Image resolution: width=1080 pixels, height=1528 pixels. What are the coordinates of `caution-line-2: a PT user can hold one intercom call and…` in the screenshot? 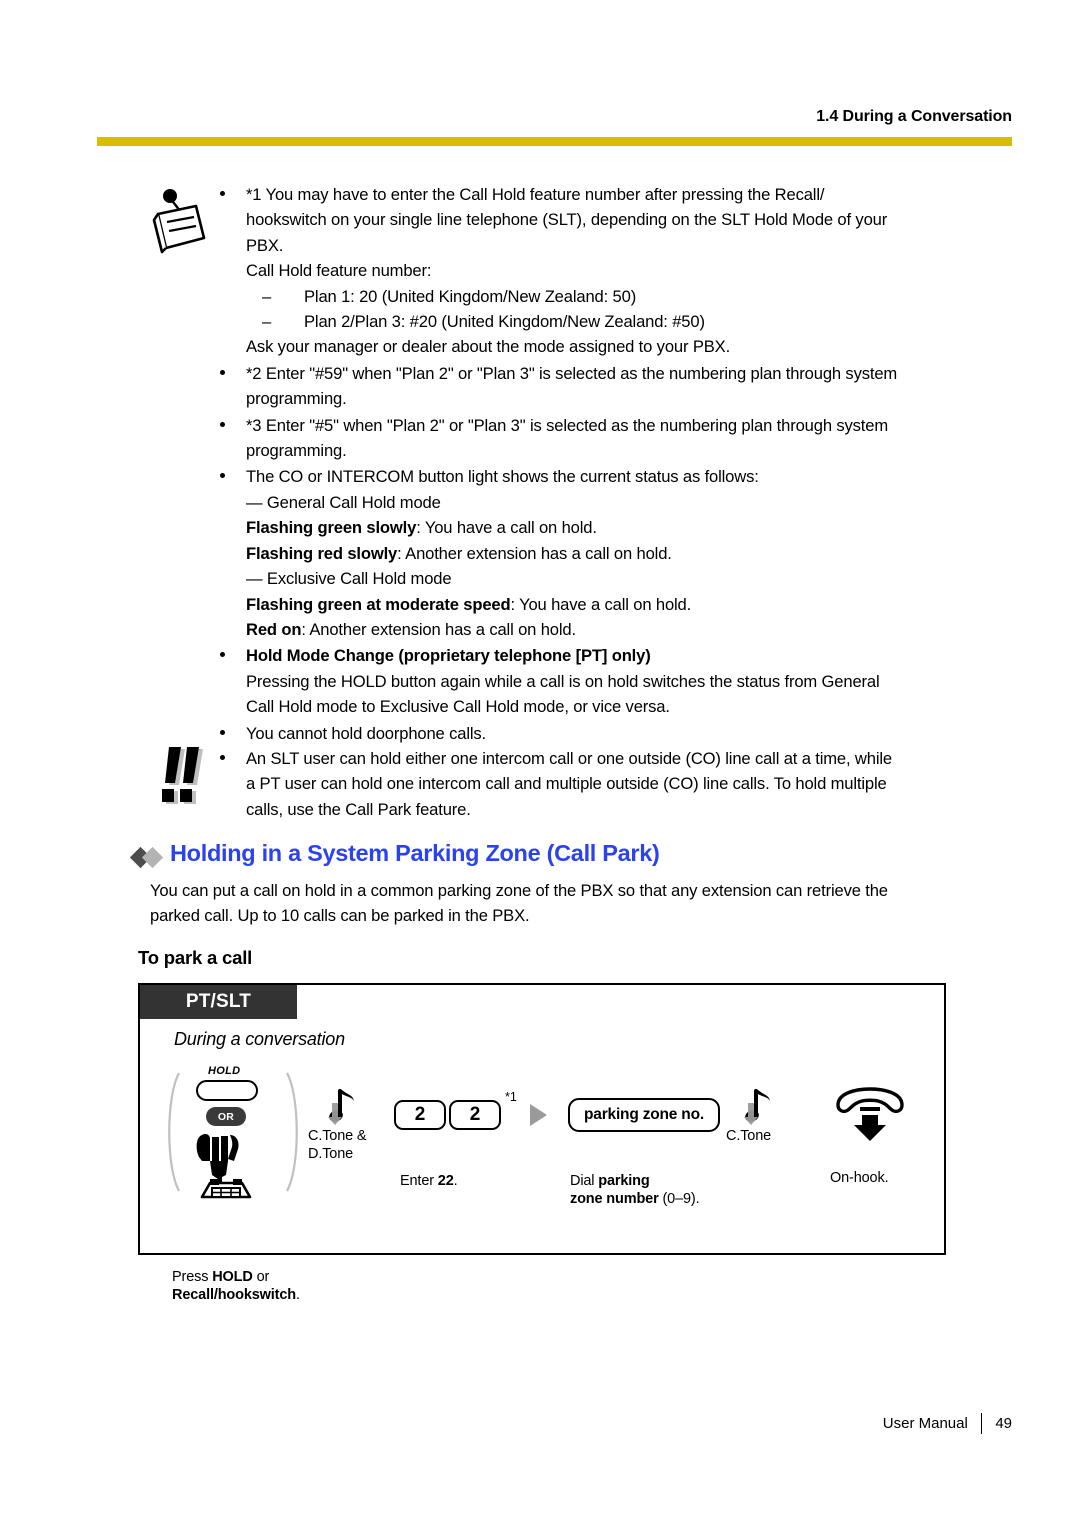 It's located at (566, 784).